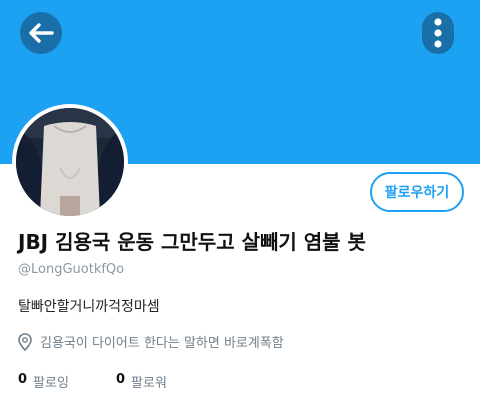 The image size is (480, 413). What do you see at coordinates (51, 383) in the screenshot?
I see `following-label: 팔로잉` at bounding box center [51, 383].